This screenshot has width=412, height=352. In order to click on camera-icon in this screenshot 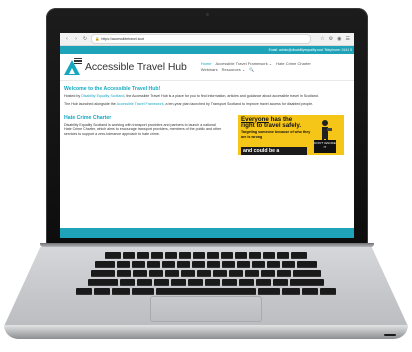, I will do `click(207, 14)`.